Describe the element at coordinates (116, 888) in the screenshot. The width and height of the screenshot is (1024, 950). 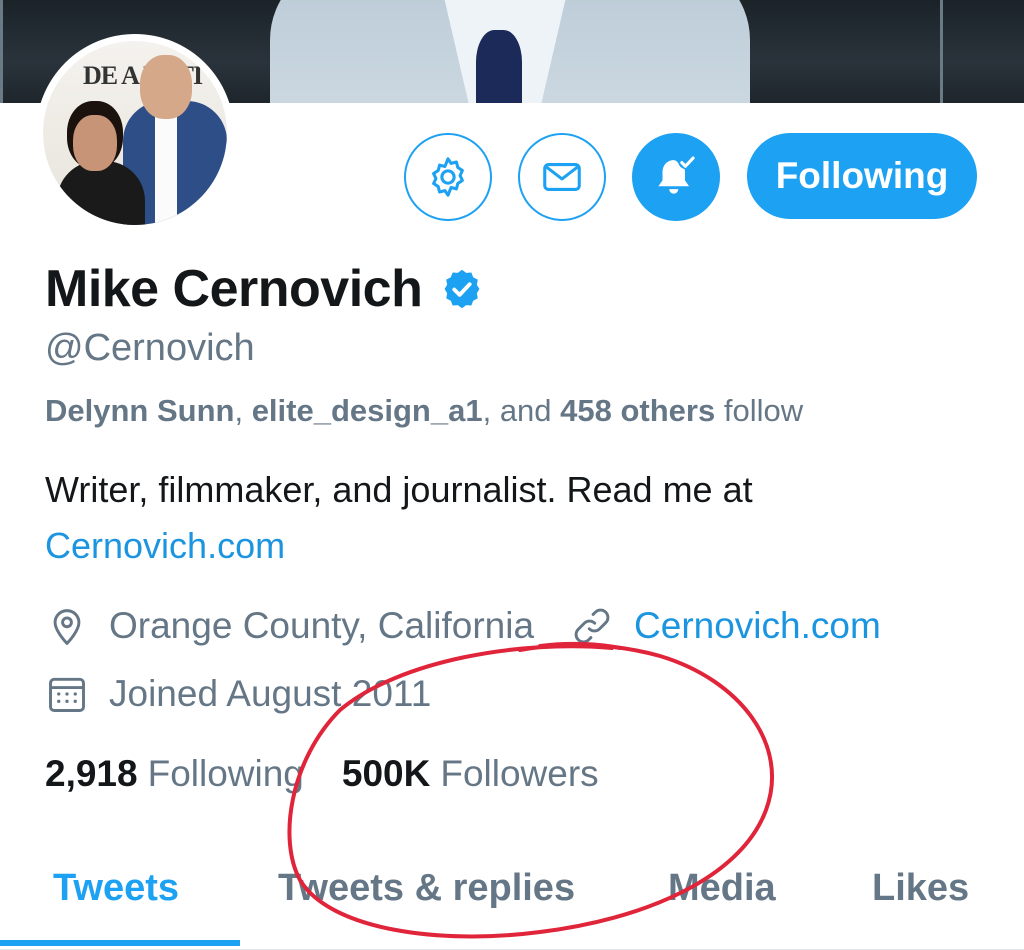
I see `tab-tweets: Tweets` at that location.